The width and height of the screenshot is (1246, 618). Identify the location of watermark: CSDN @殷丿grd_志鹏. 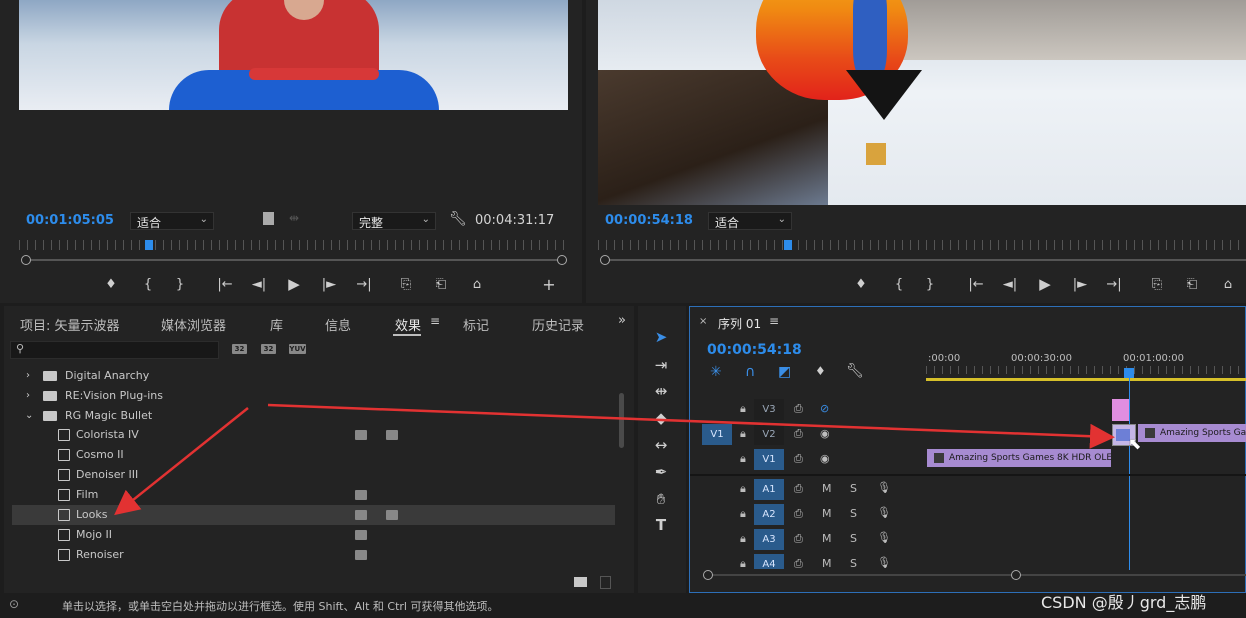
(1124, 602).